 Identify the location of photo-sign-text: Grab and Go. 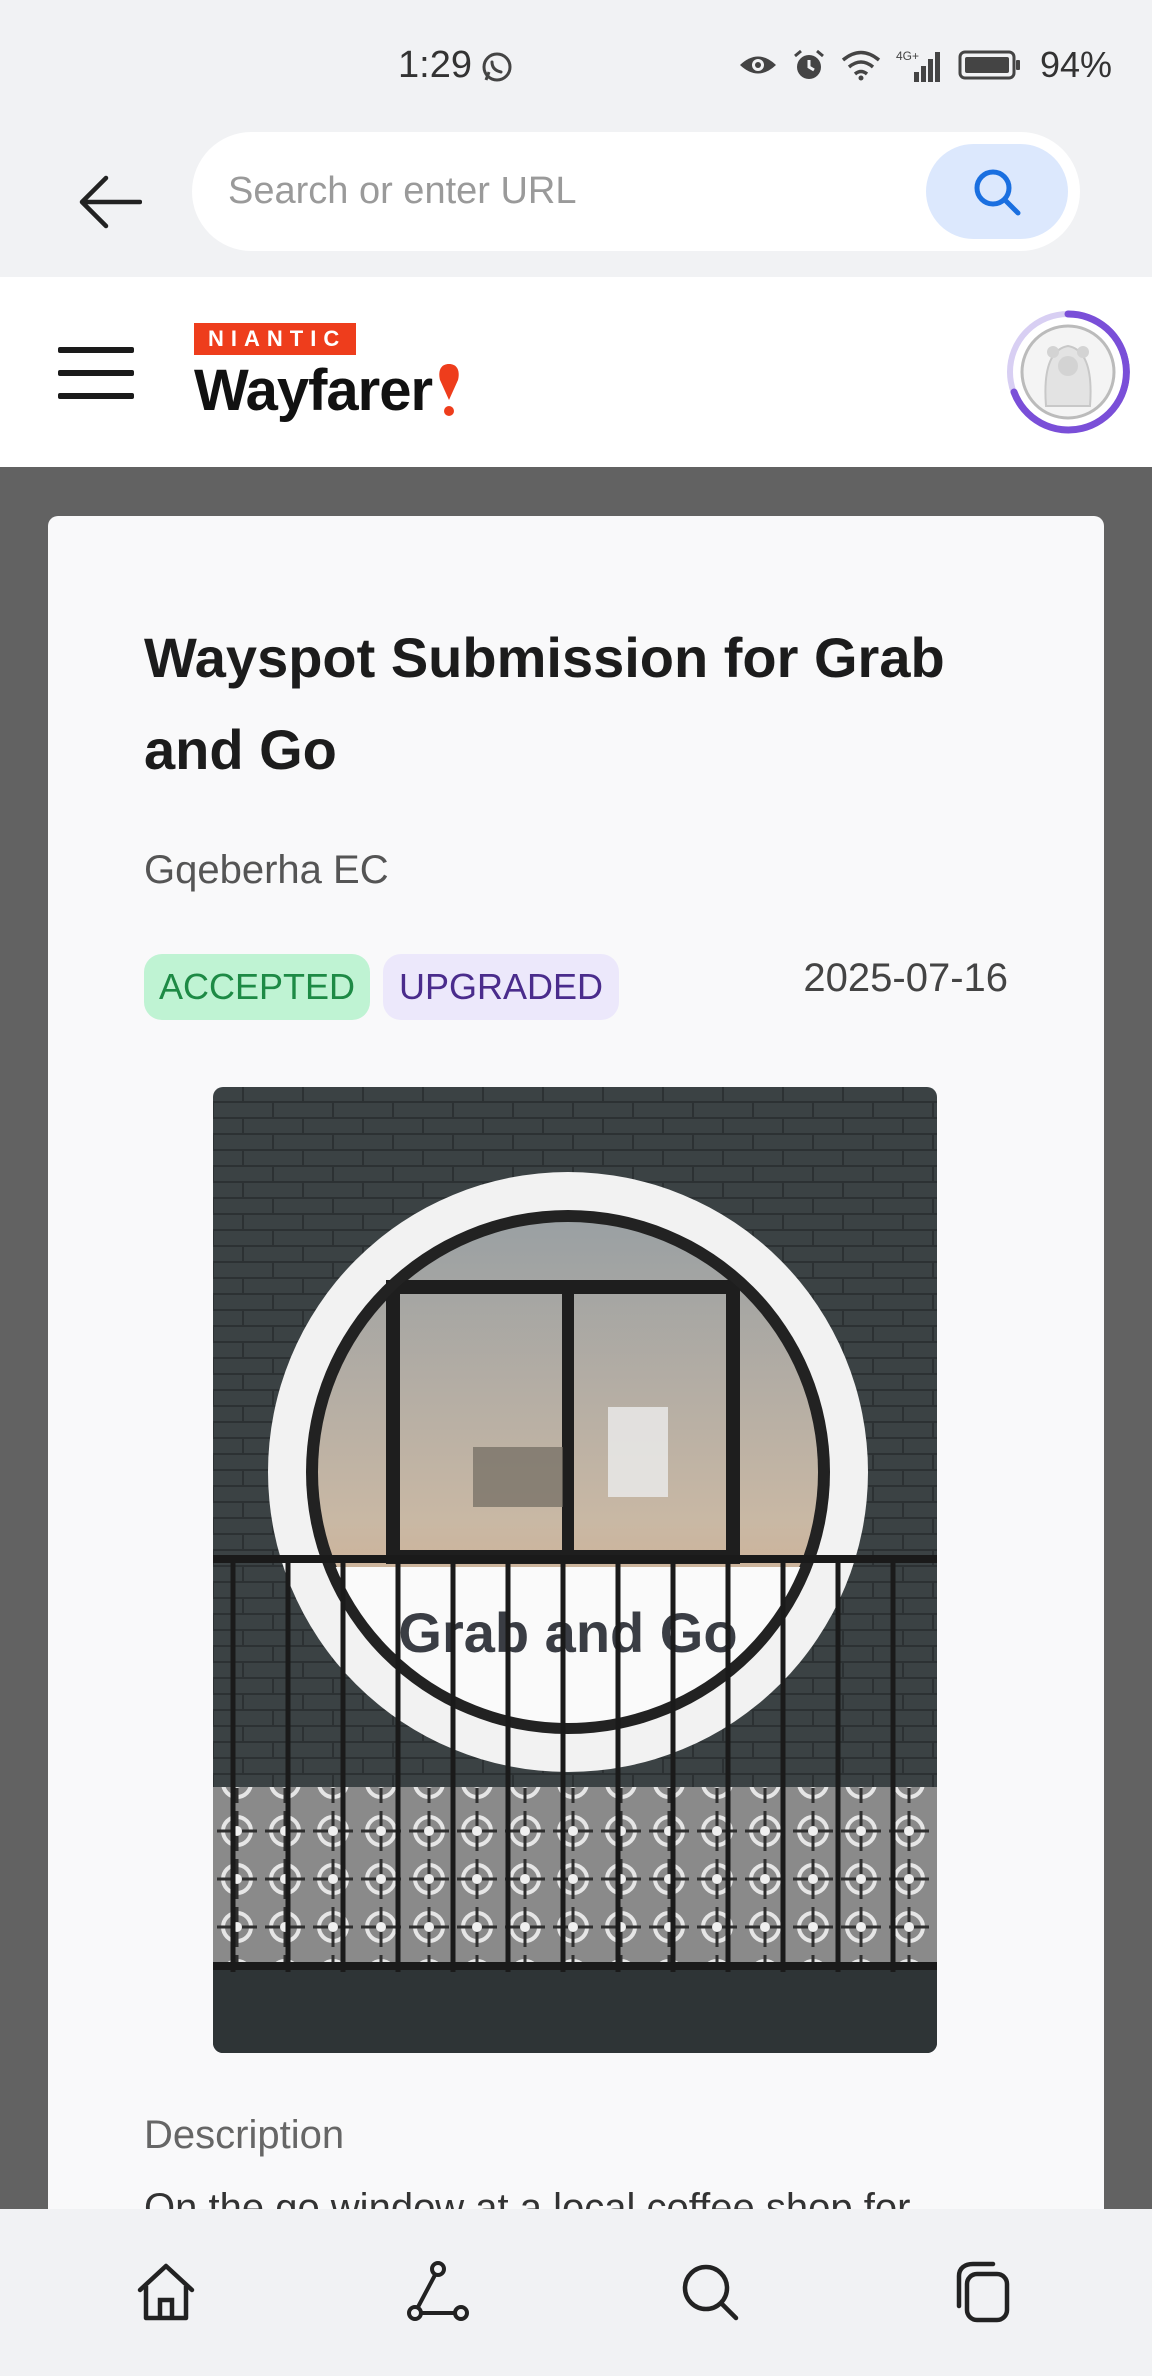
(567, 1632).